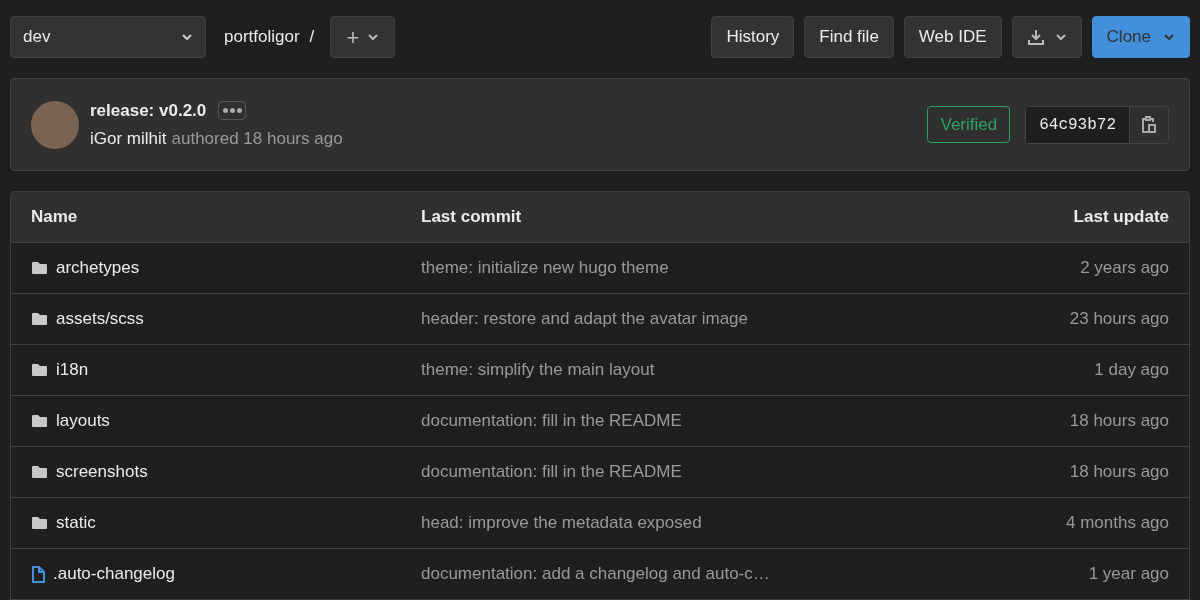 Image resolution: width=1200 pixels, height=600 pixels. What do you see at coordinates (1128, 574) in the screenshot?
I see `update-time: 1 year ago` at bounding box center [1128, 574].